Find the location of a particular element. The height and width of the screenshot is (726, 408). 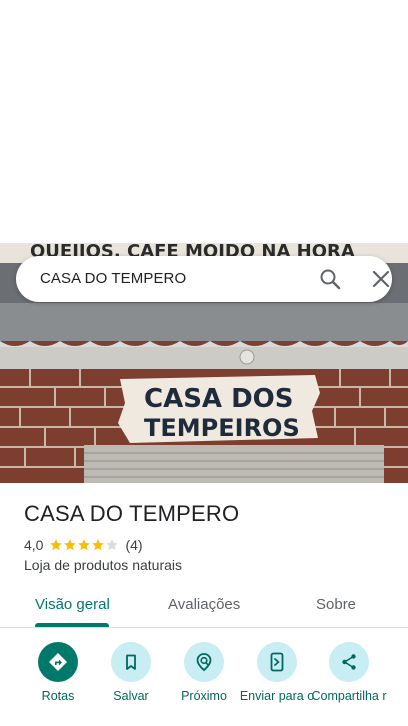

tab-bar: Visão geral Avaliações Sobre is located at coordinates (204, 607).